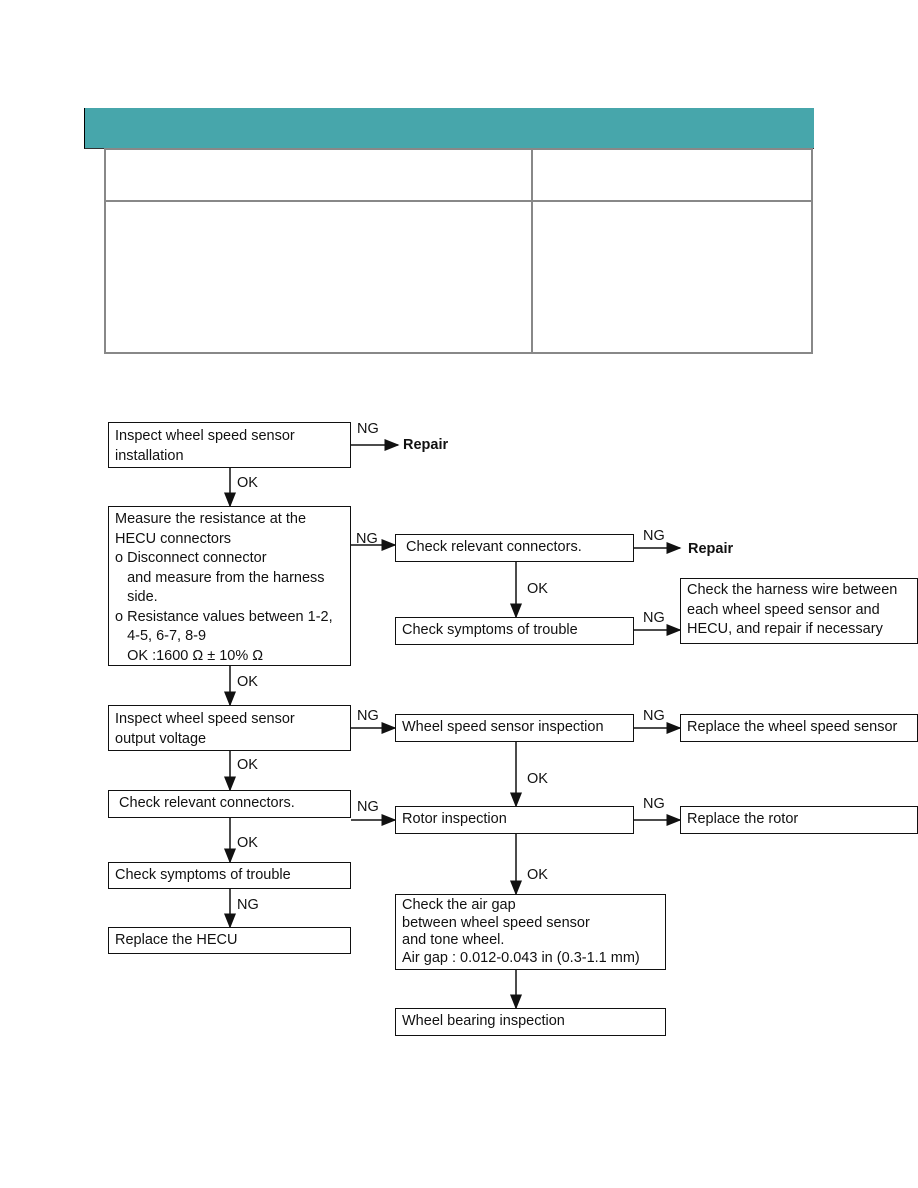  Describe the element at coordinates (799, 820) in the screenshot. I see `step-replace-rotor: Replace the rotor` at that location.